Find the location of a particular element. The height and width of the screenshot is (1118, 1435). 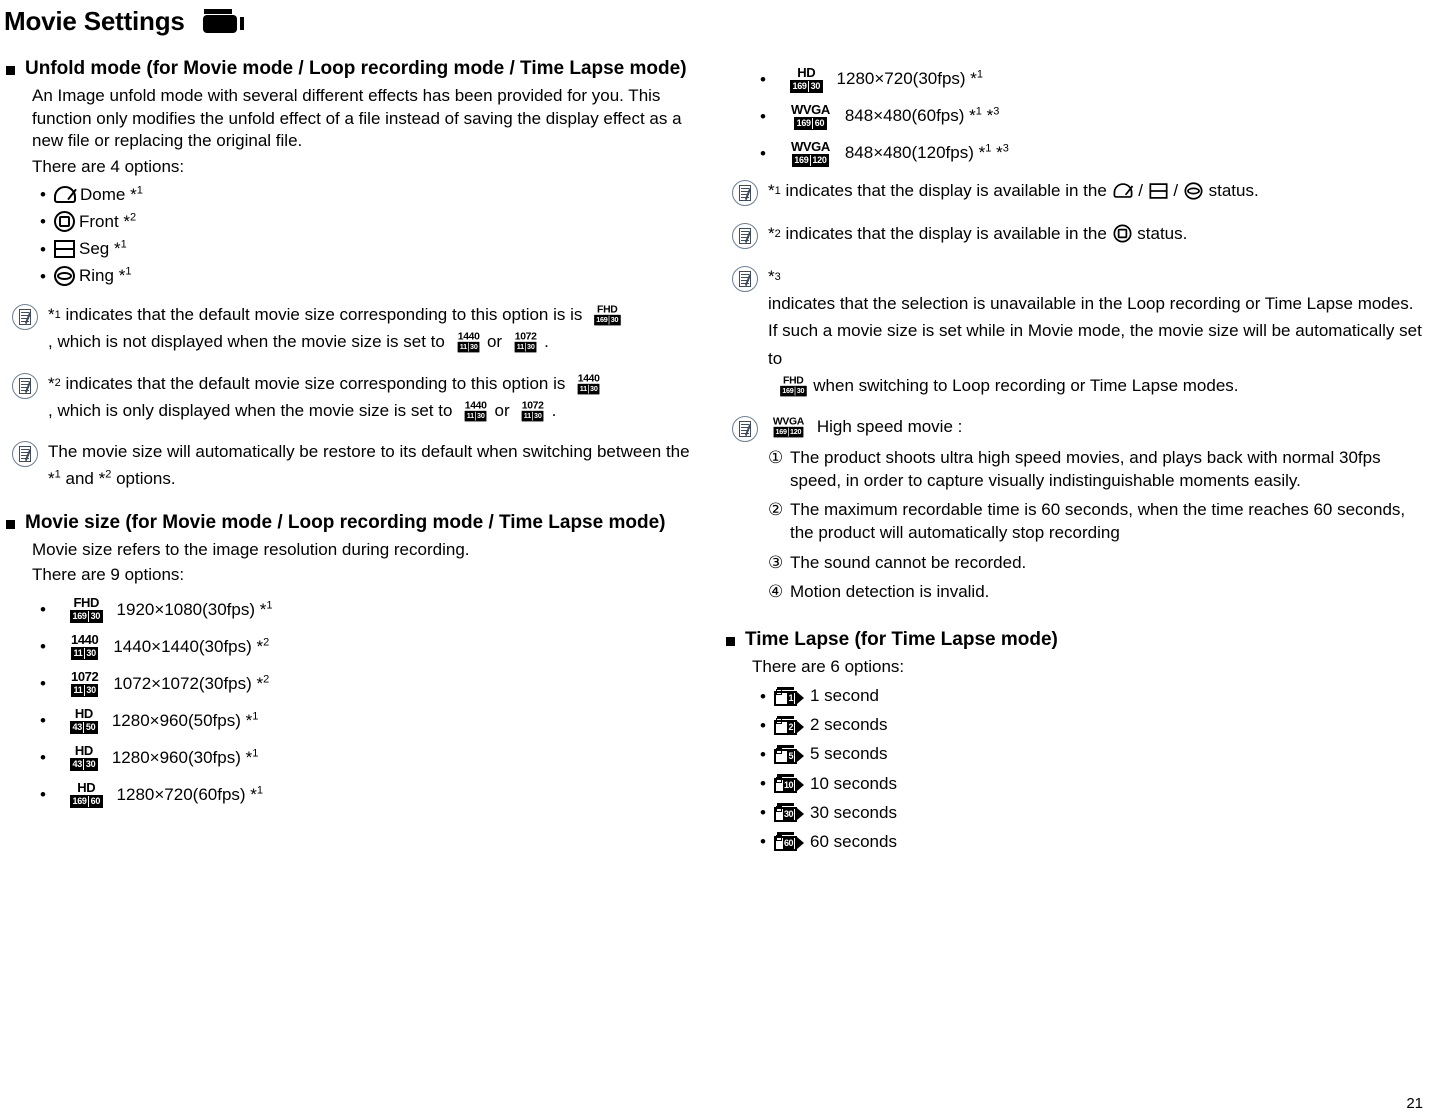

size-label: 1280×720(30fps) *1 is located at coordinates (910, 78).